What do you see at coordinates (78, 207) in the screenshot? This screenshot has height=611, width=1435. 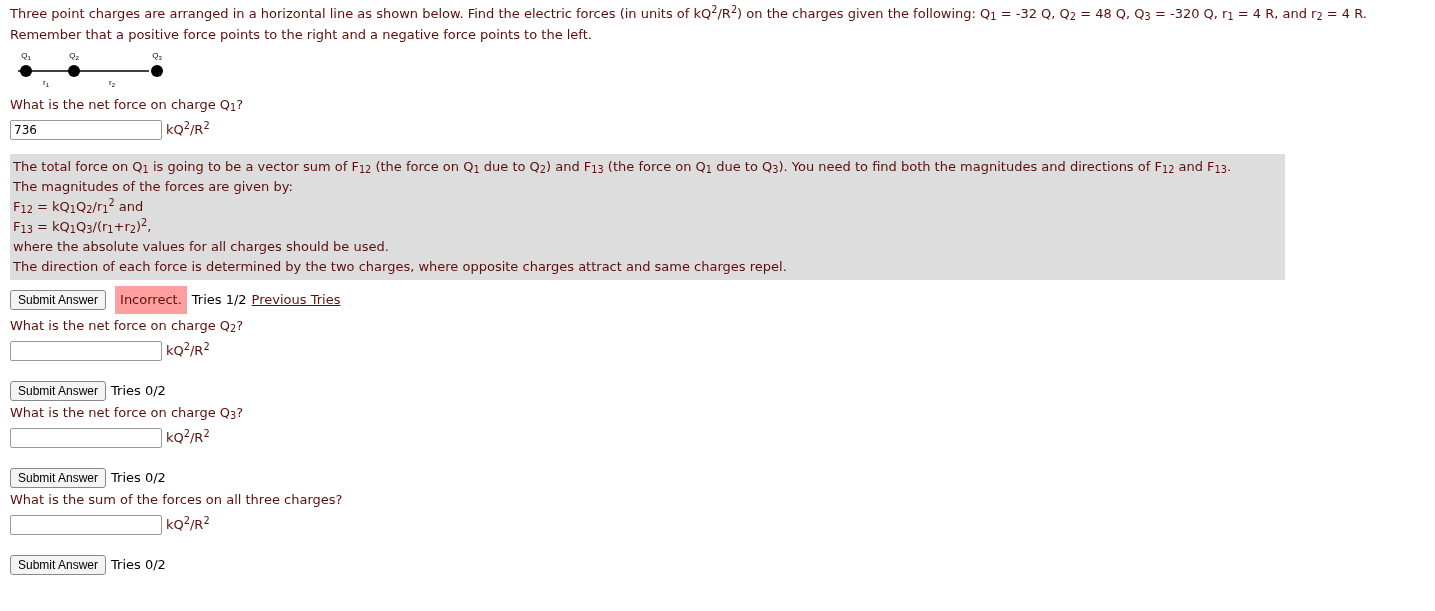 I see `hint-text: F$_{12}$ = kQ$_{1}$Q$_{2}$/r$_{1}$$^{2}$ and` at bounding box center [78, 207].